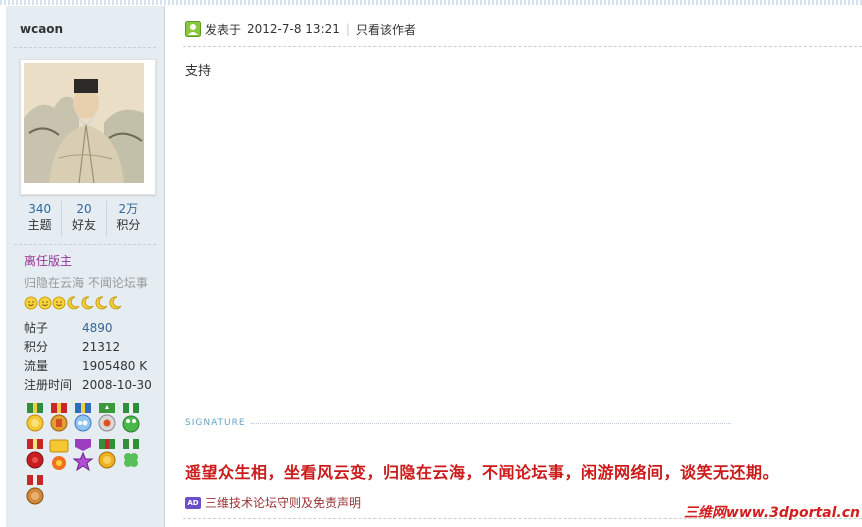 The image size is (862, 527). I want to click on info-value: 21312, so click(101, 347).